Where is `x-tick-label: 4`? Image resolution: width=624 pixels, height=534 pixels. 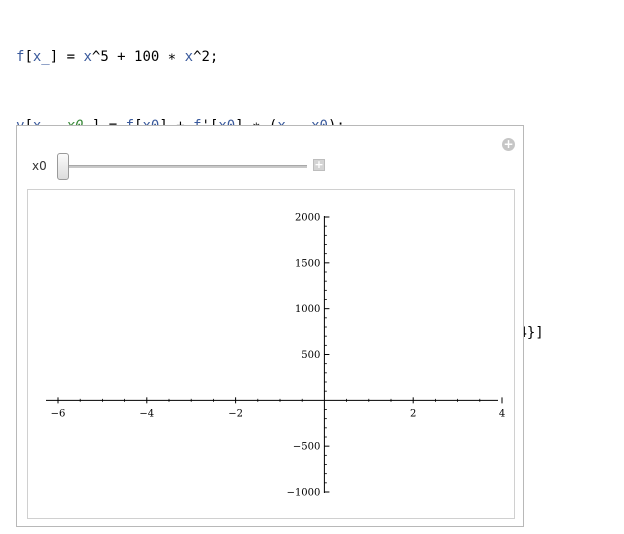 x-tick-label: 4 is located at coordinates (502, 413).